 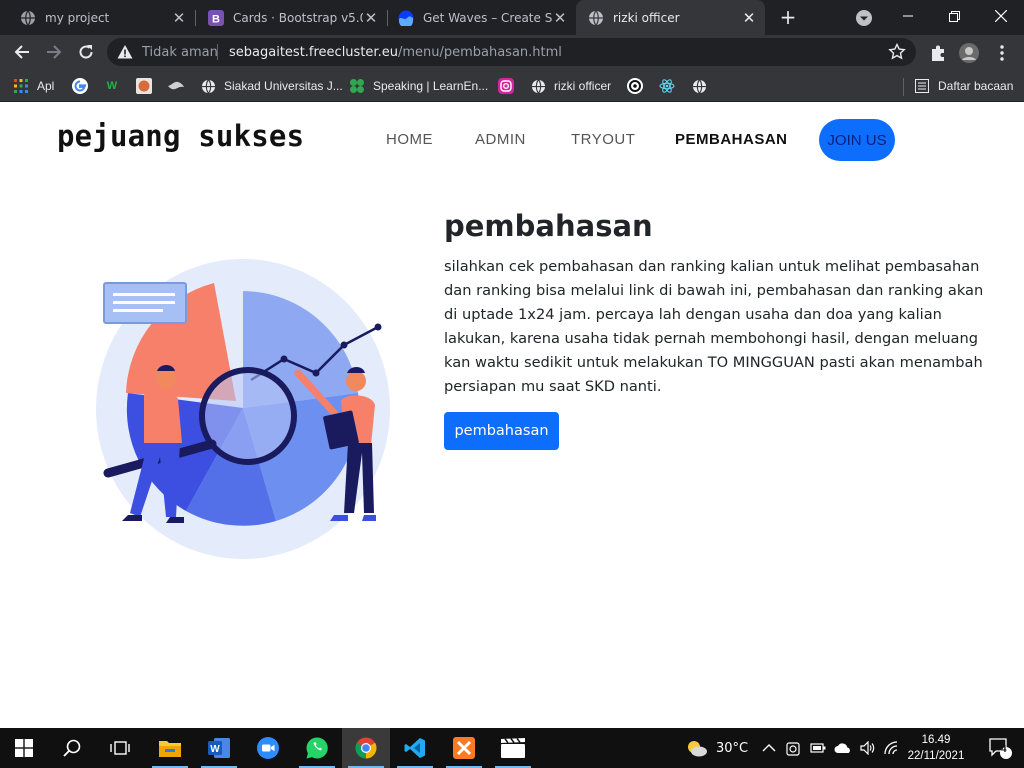 I want to click on tab-my-project: my project ✕, so click(x=97, y=17).